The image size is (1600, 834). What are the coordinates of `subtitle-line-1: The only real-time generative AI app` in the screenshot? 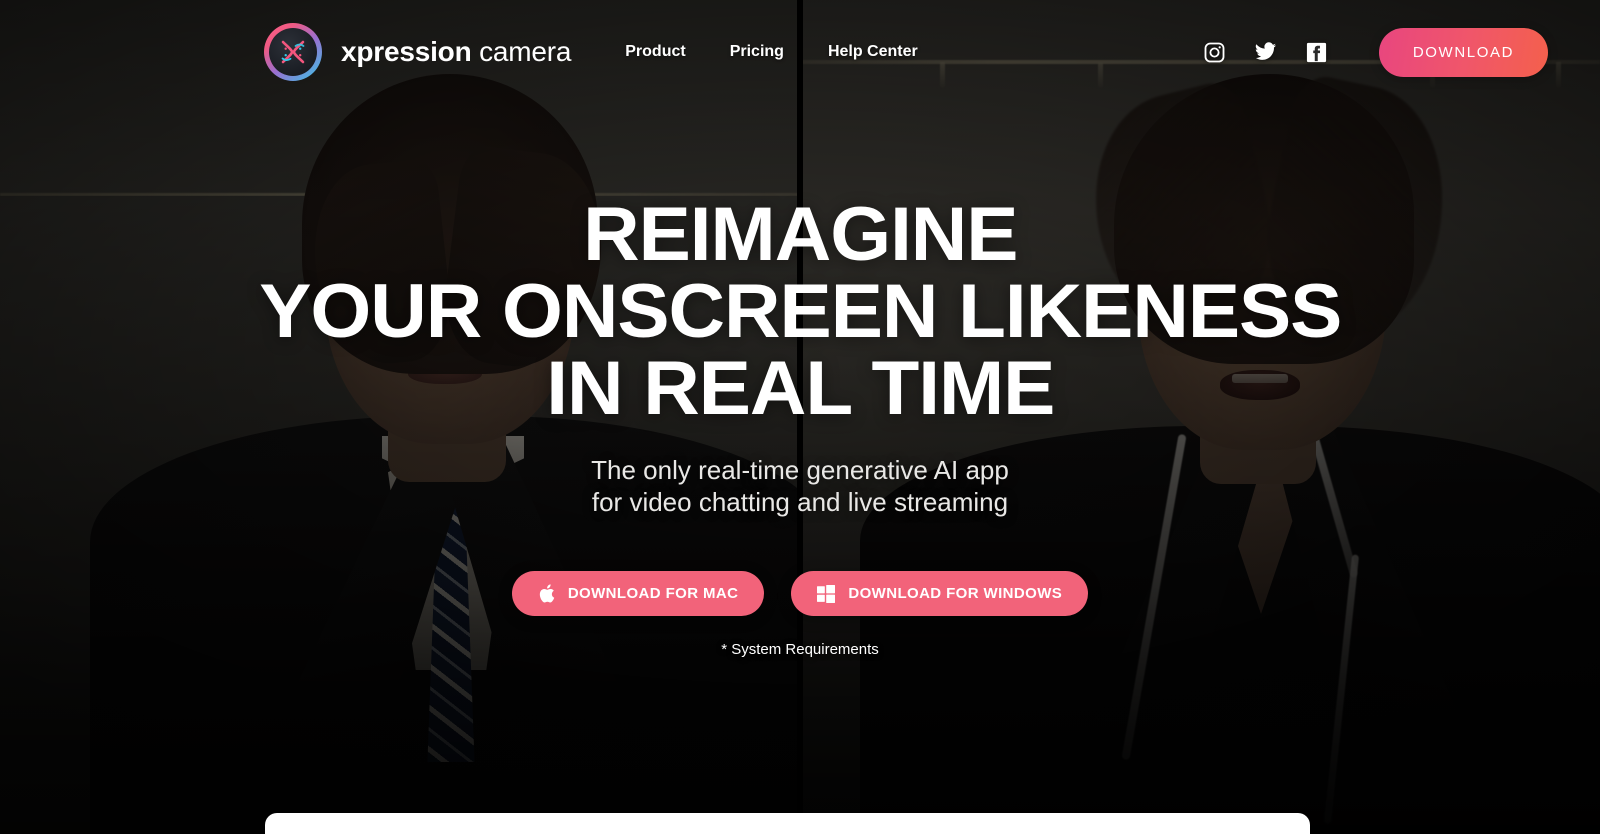 It's located at (800, 470).